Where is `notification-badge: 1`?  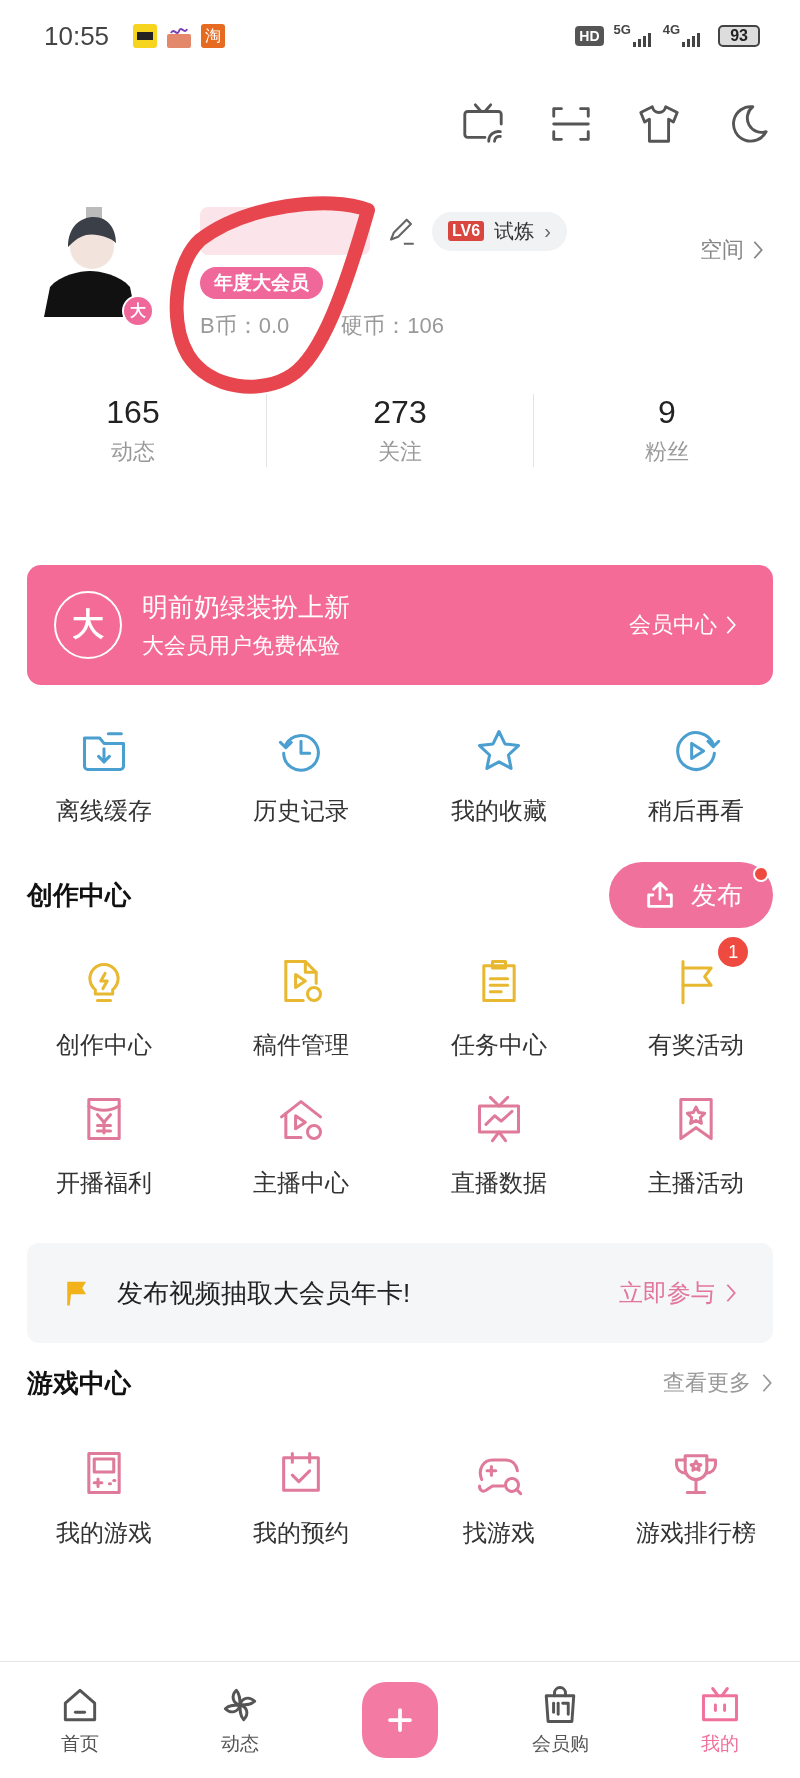 notification-badge: 1 is located at coordinates (733, 952).